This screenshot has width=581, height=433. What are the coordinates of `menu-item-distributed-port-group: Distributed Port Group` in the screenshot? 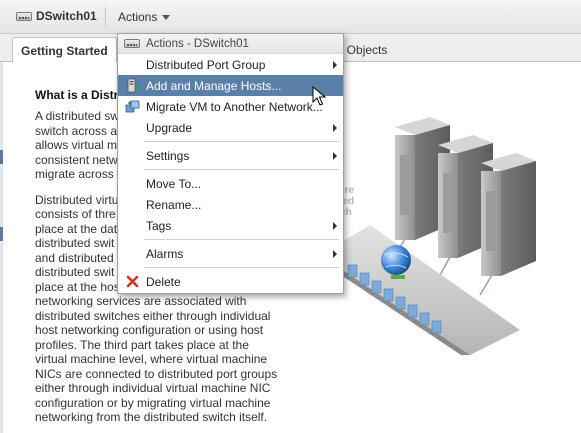 It's located at (230, 64).